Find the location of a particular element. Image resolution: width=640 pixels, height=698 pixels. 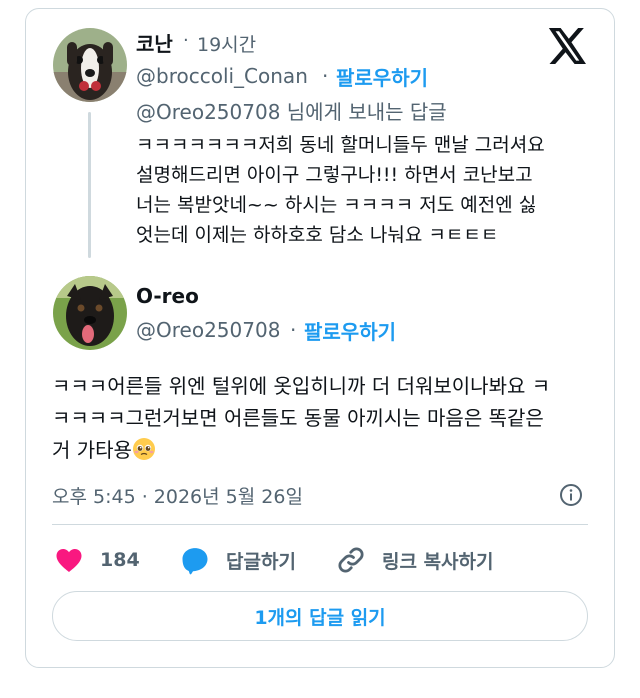

avatar-conan is located at coordinates (90, 65).